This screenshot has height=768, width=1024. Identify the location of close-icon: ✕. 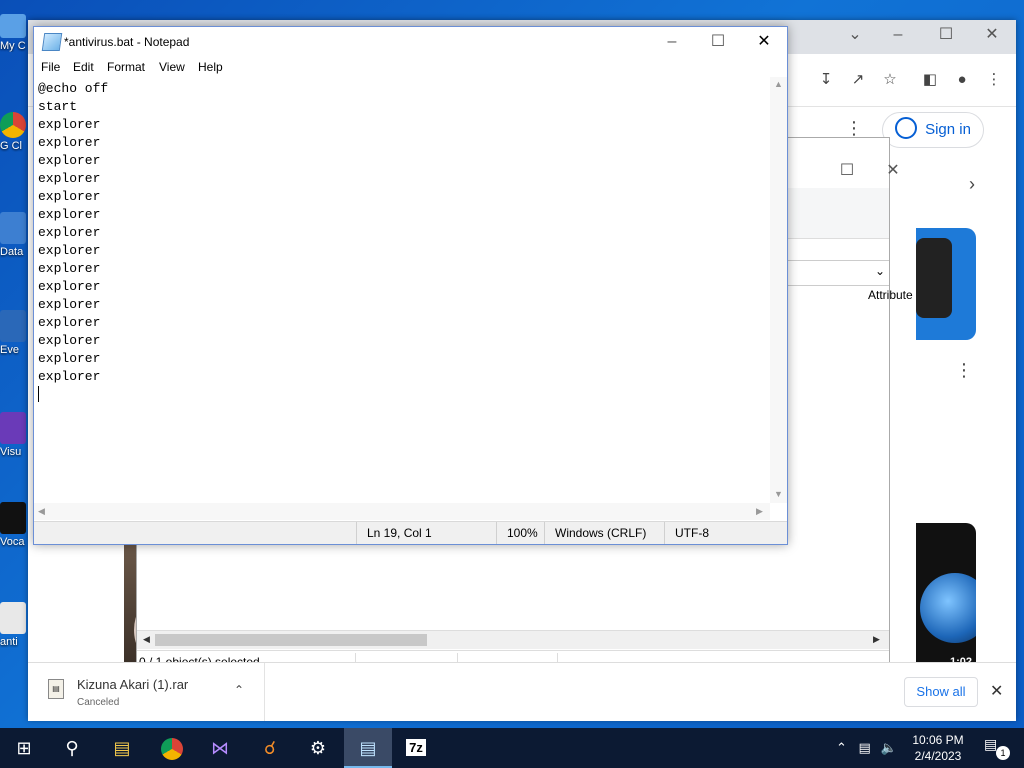
(996, 691).